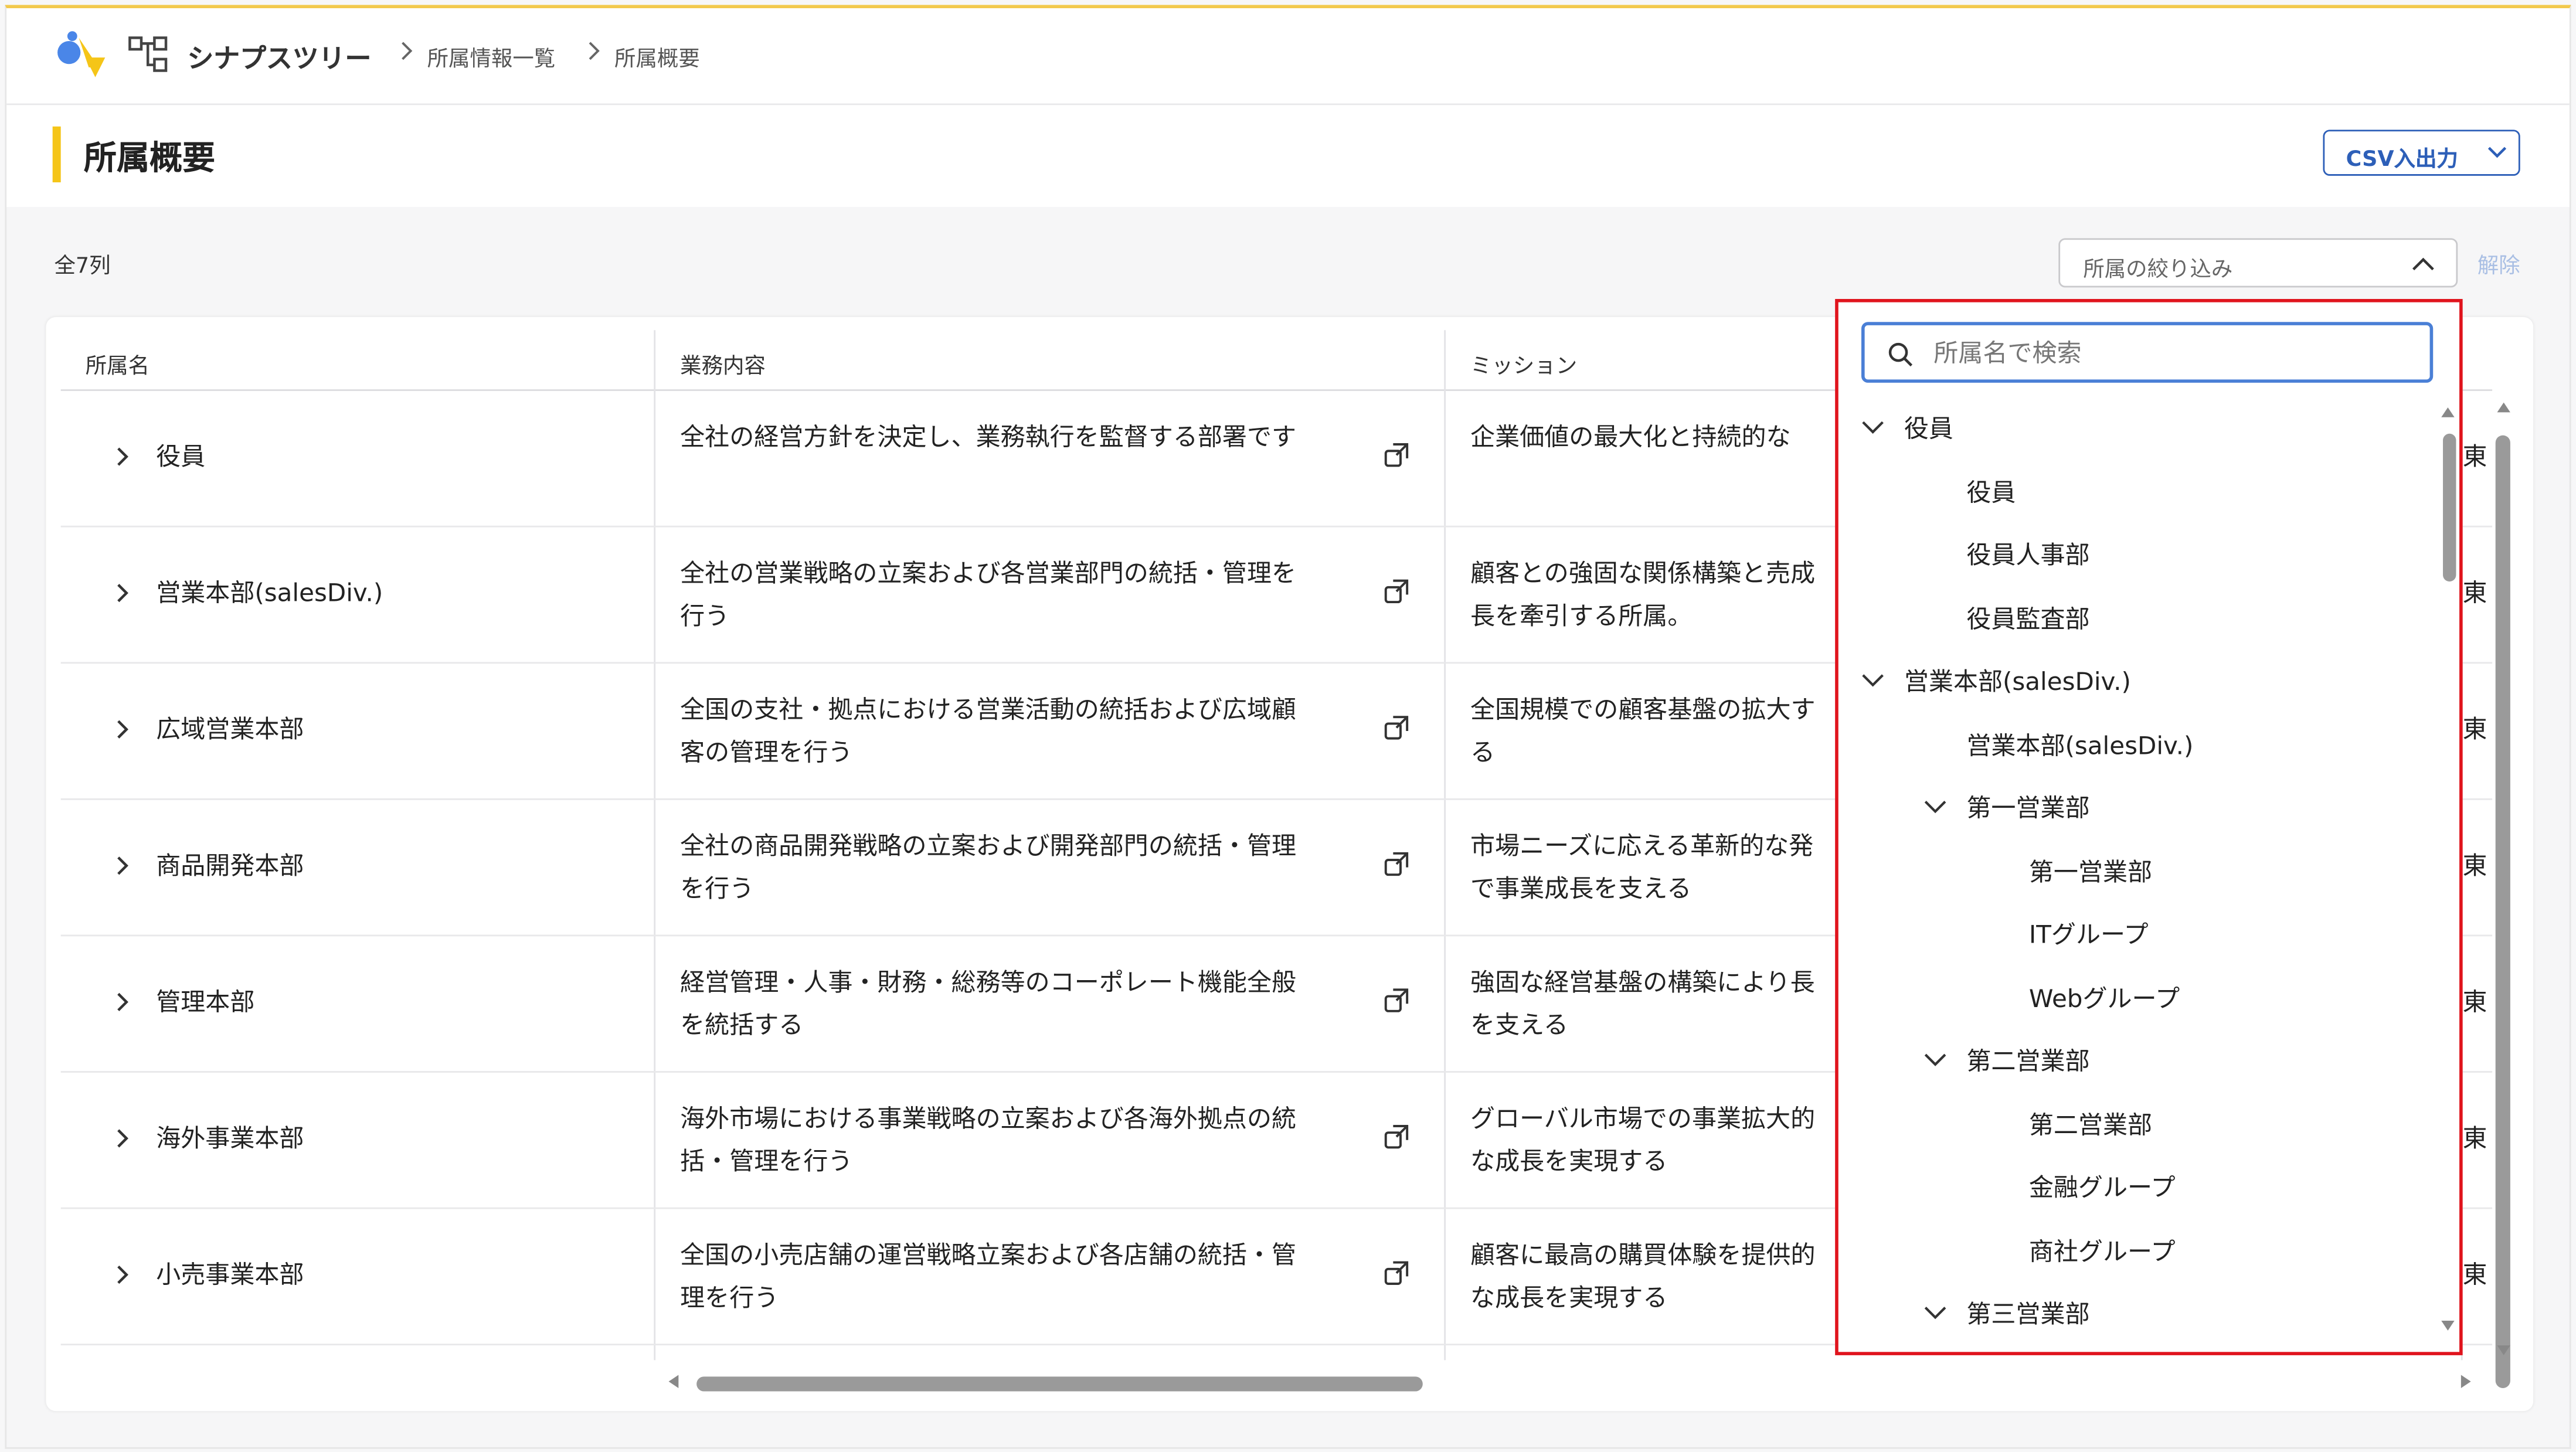  Describe the element at coordinates (1524, 363) in the screenshot. I see `column-header-mission: ミッション` at that location.